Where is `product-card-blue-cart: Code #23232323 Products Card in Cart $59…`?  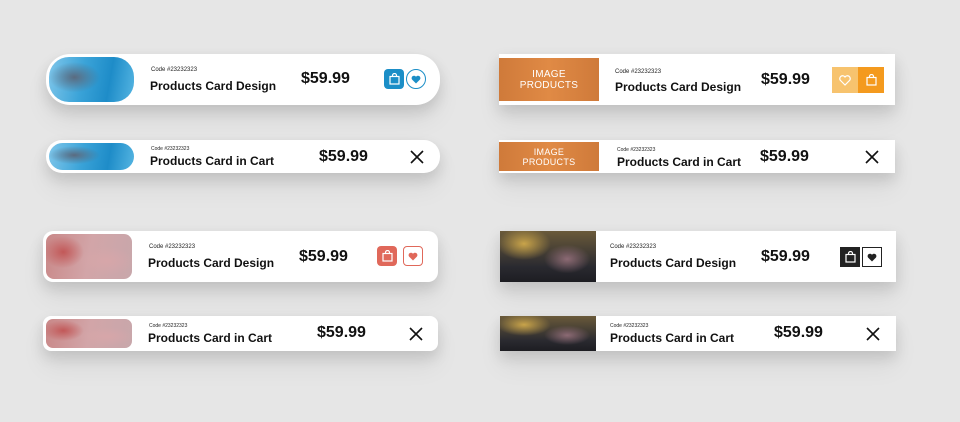 product-card-blue-cart: Code #23232323 Products Card in Cart $59… is located at coordinates (243, 156).